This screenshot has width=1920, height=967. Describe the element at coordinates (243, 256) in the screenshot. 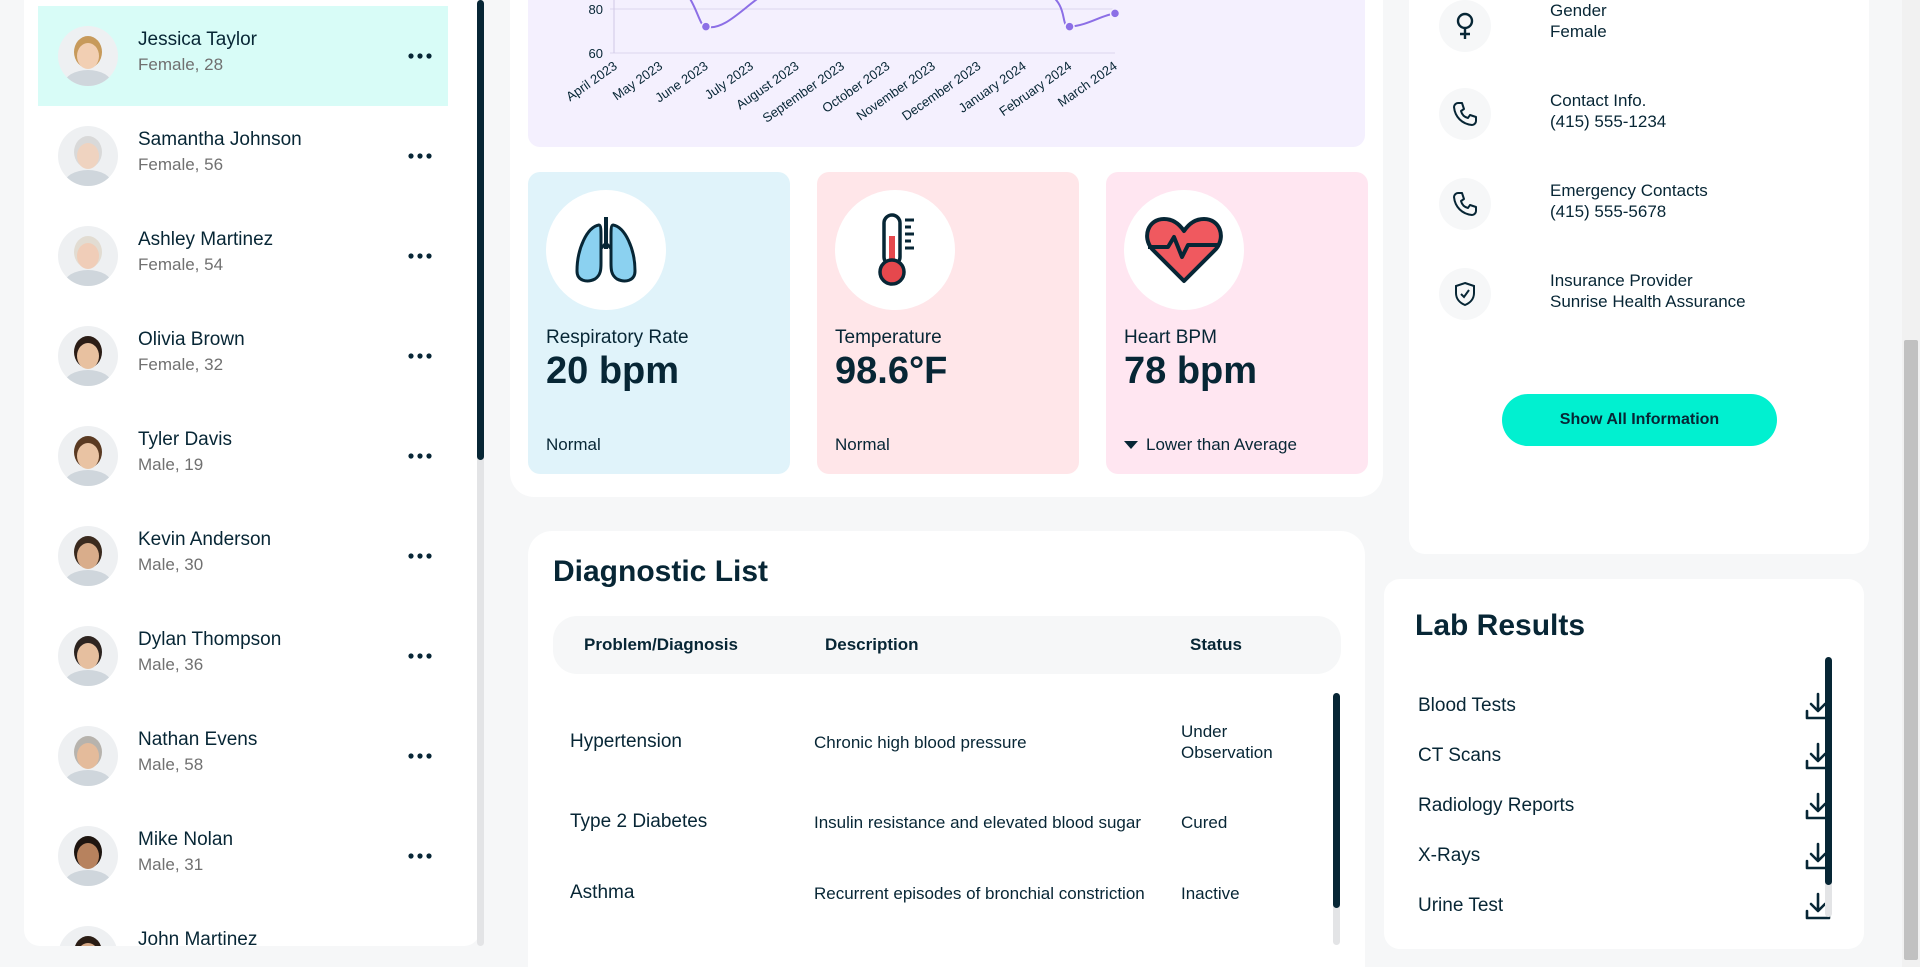

I see `patient-row: Ashley Martinez Female, 54` at that location.